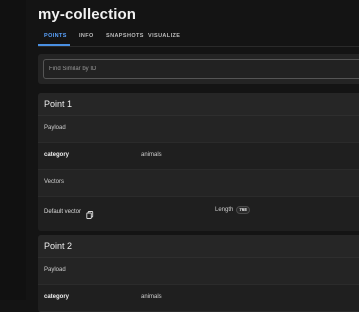  I want to click on tab-visualize: VISUALIZE, so click(164, 36).